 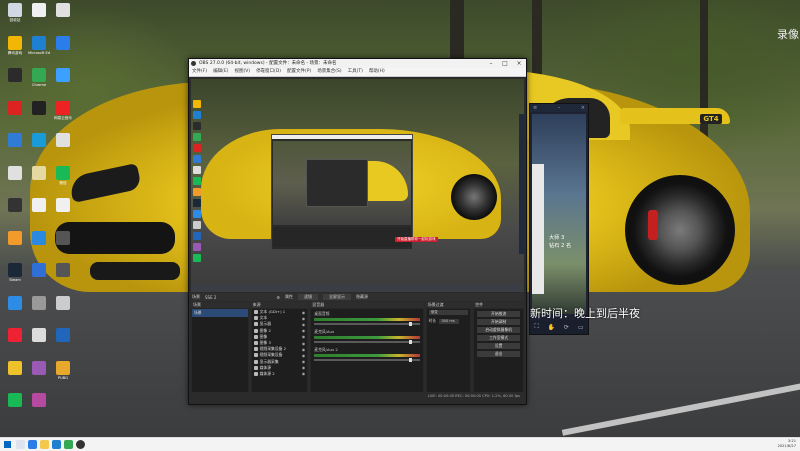 I want to click on obs-taskbar-icon, so click(x=80, y=444).